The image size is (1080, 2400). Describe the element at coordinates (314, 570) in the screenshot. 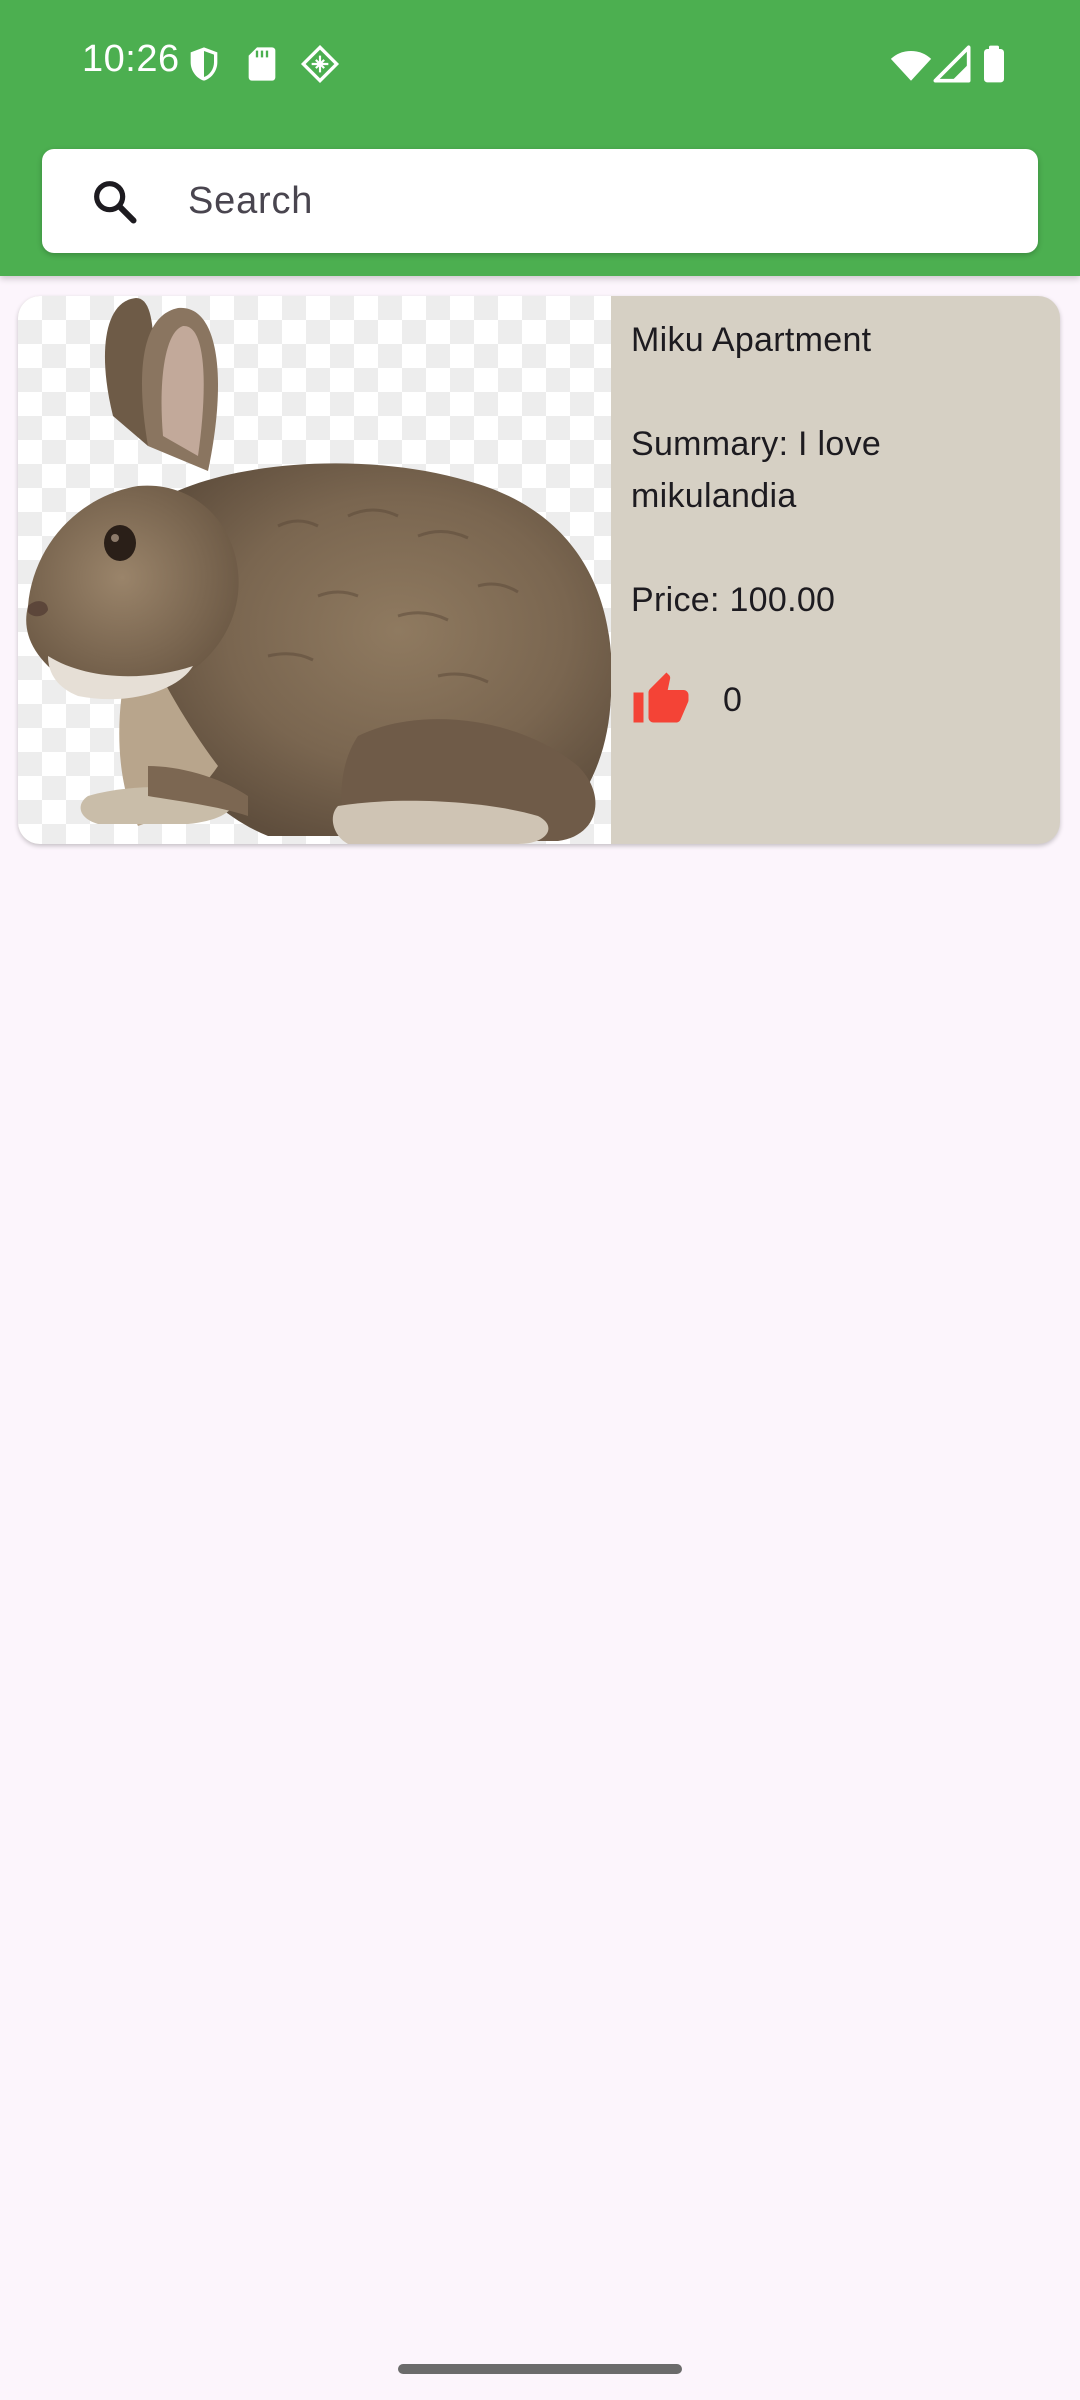

I see `rabbit-photo` at that location.